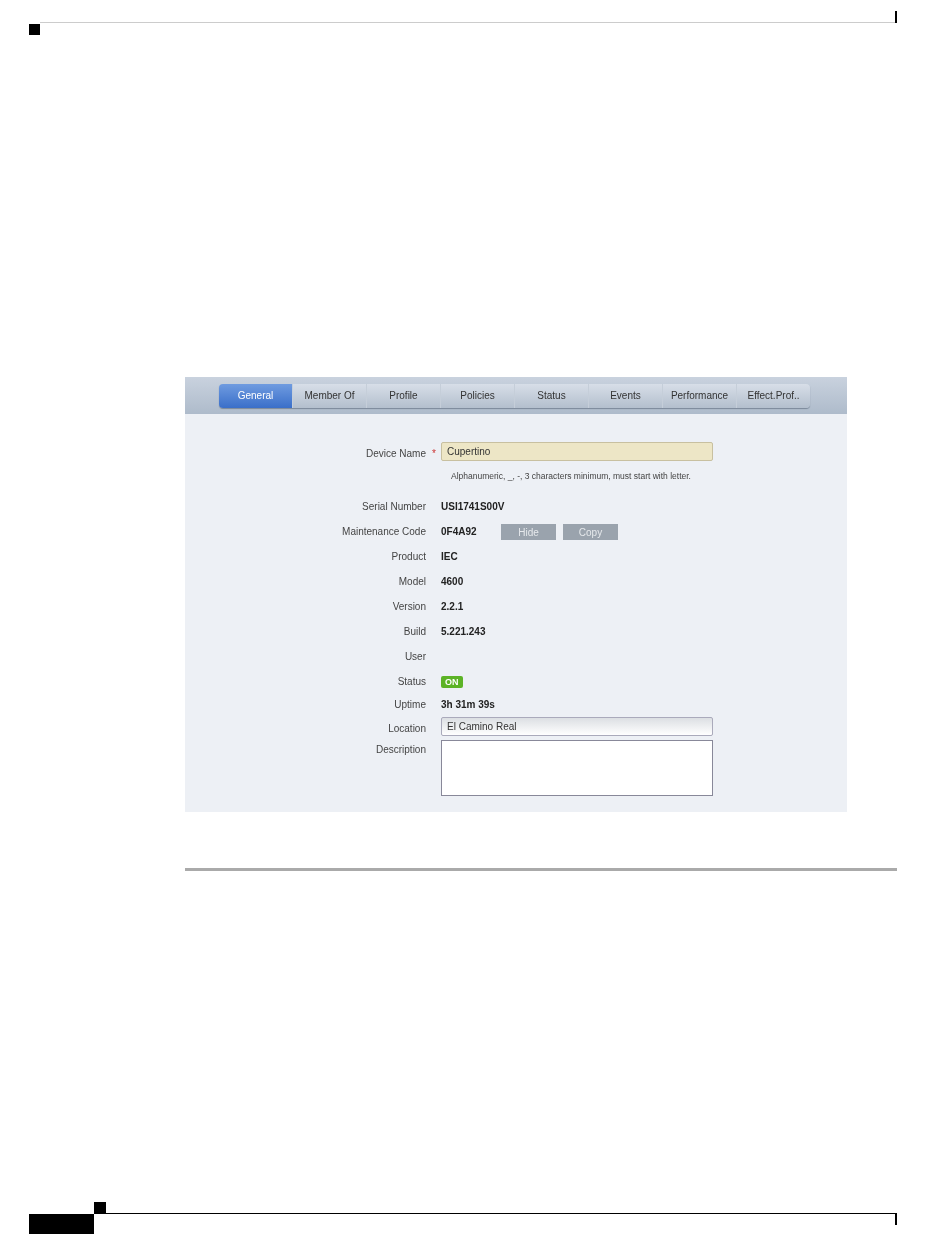  What do you see at coordinates (412, 581) in the screenshot?
I see `field-label: Model` at bounding box center [412, 581].